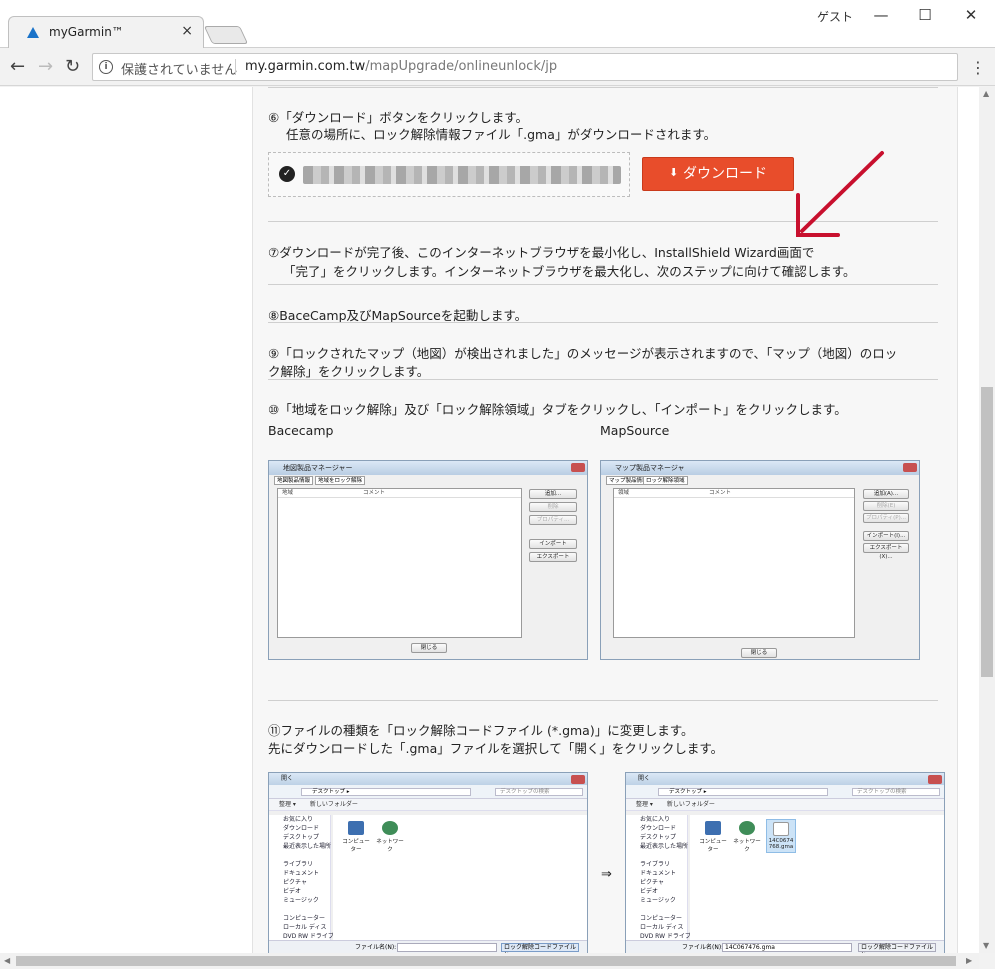  What do you see at coordinates (553, 557) in the screenshot?
I see `export-button: エクスポート` at bounding box center [553, 557].